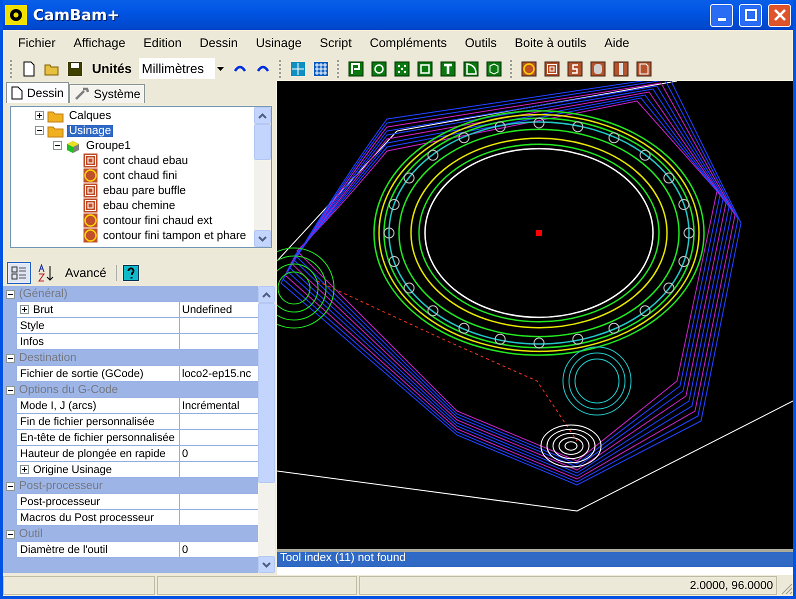 The width and height of the screenshot is (796, 599). I want to click on property-name: Macros du Post processeur, so click(87, 518).